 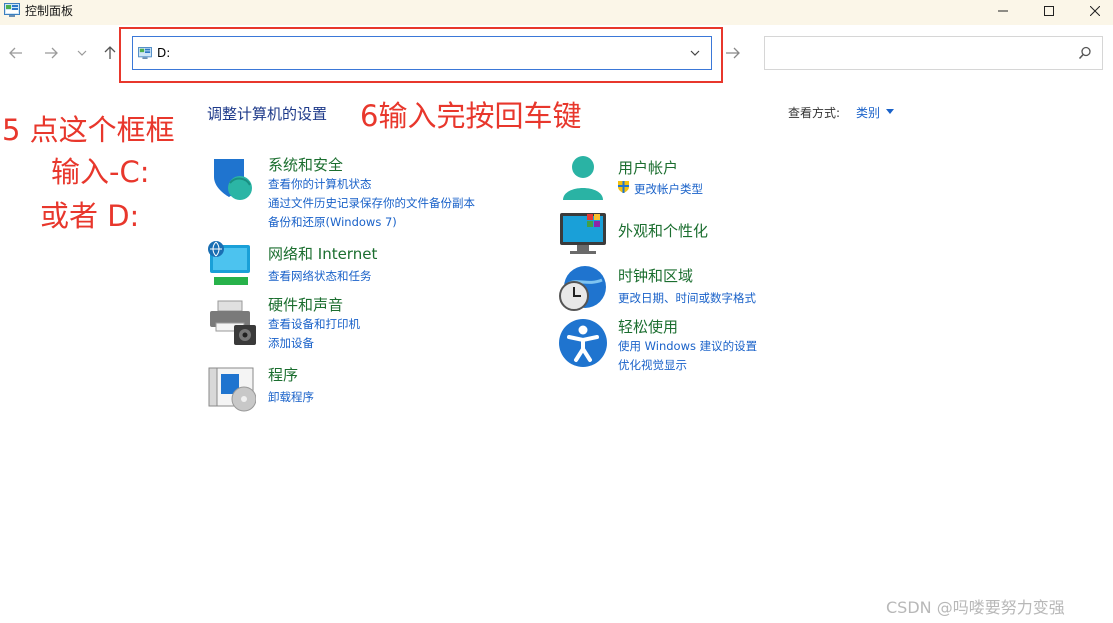 What do you see at coordinates (88, 130) in the screenshot?
I see `annotation-step5: 5 点这个框框` at bounding box center [88, 130].